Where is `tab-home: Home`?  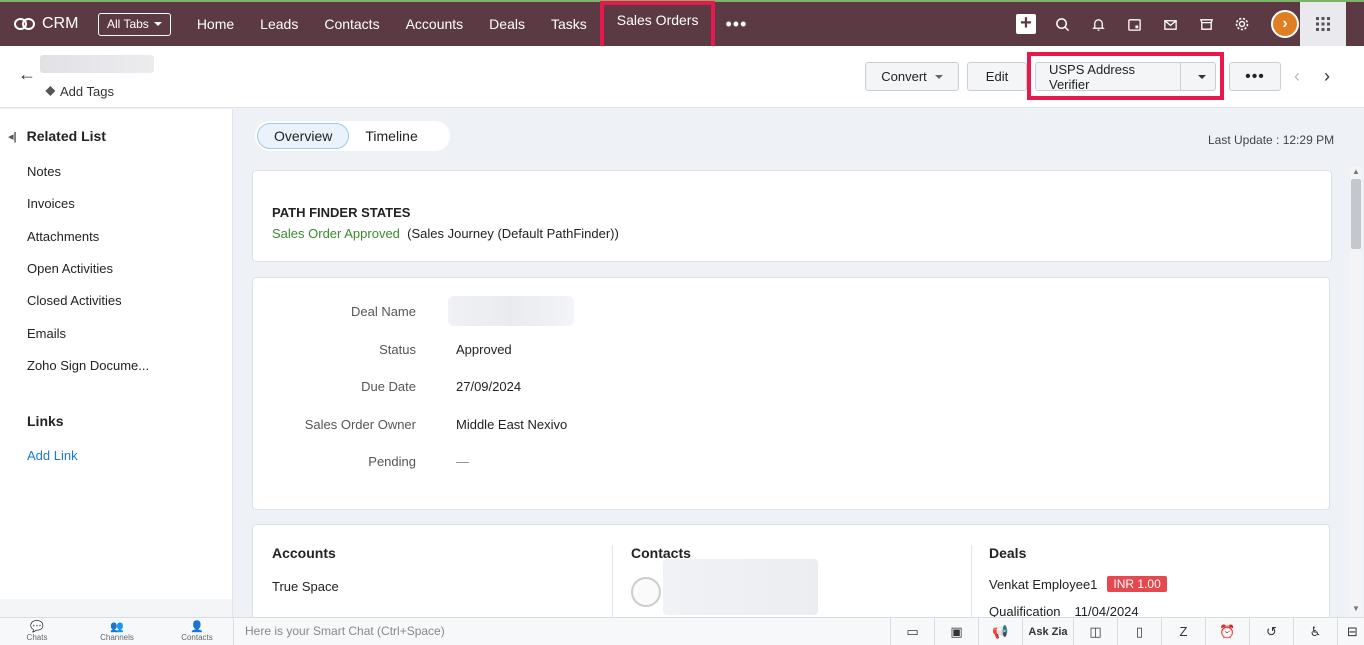 tab-home: Home is located at coordinates (215, 24).